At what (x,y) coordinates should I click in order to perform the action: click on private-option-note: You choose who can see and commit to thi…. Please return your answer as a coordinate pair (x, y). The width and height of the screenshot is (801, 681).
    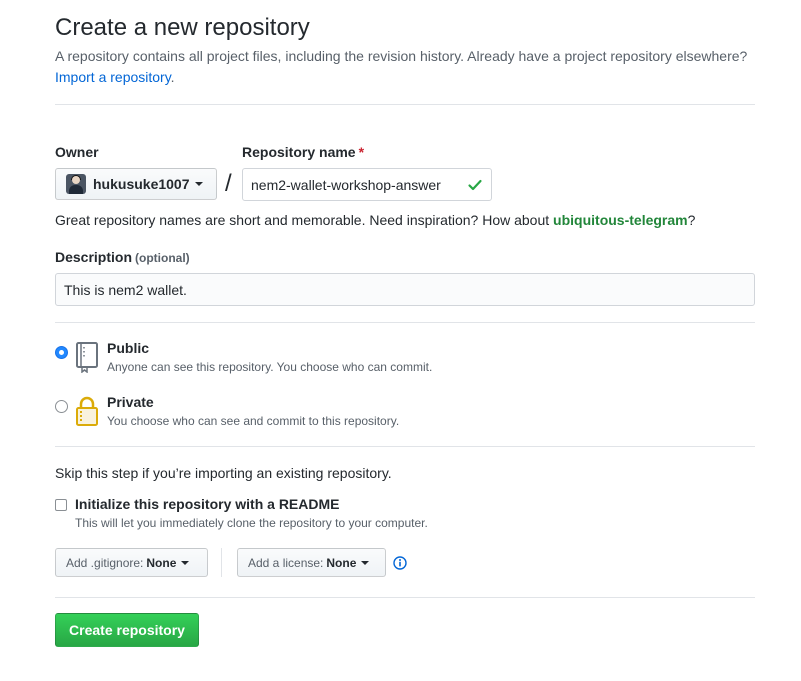
    Looking at the image, I should click on (253, 421).